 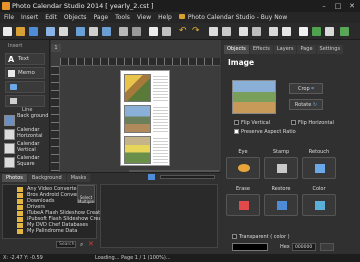 What do you see at coordinates (137, 119) in the screenshot?
I see `photo-landscape` at bounding box center [137, 119].